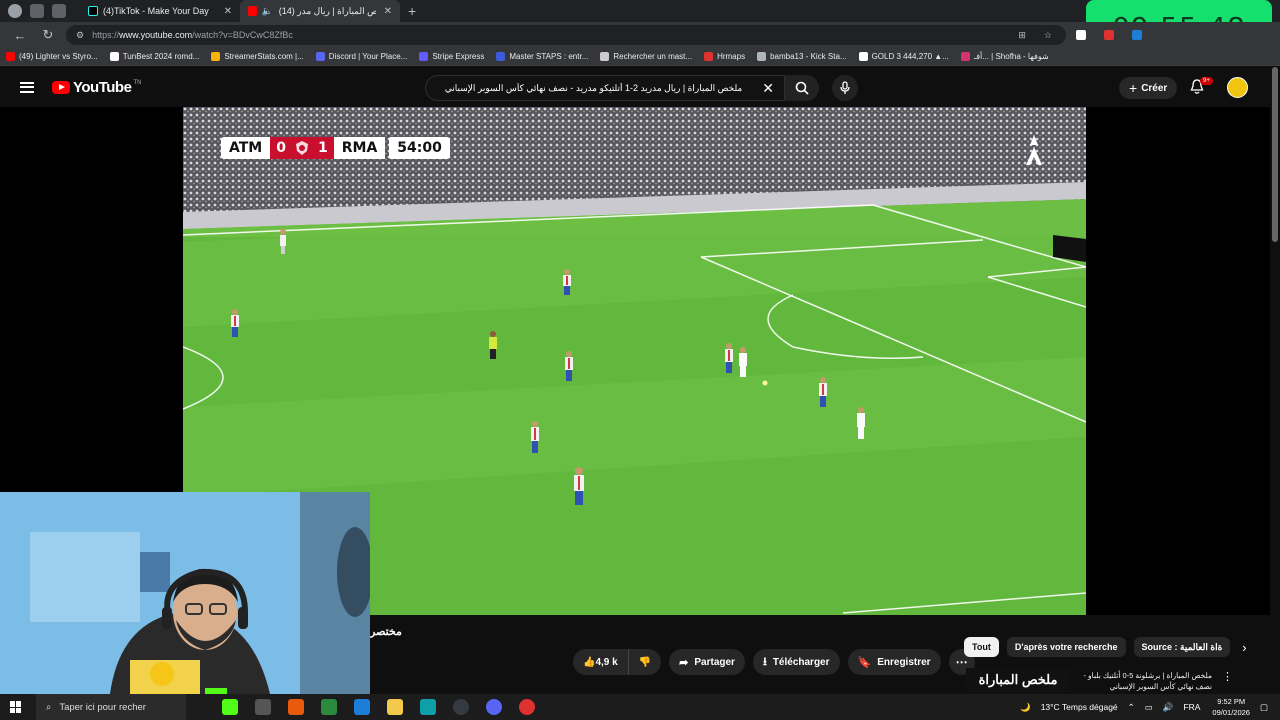 The width and height of the screenshot is (1280, 720). Describe the element at coordinates (296, 707) in the screenshot. I see `office-icon` at that location.